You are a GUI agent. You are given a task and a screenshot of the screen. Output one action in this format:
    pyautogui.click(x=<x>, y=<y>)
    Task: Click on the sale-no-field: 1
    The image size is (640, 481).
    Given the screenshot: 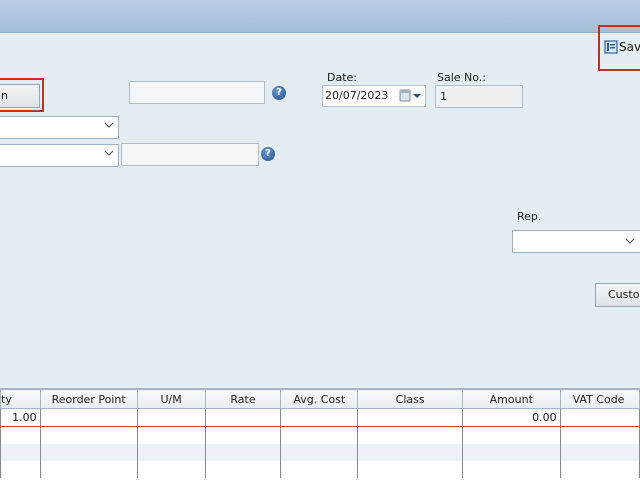 What is the action you would take?
    pyautogui.click(x=479, y=96)
    